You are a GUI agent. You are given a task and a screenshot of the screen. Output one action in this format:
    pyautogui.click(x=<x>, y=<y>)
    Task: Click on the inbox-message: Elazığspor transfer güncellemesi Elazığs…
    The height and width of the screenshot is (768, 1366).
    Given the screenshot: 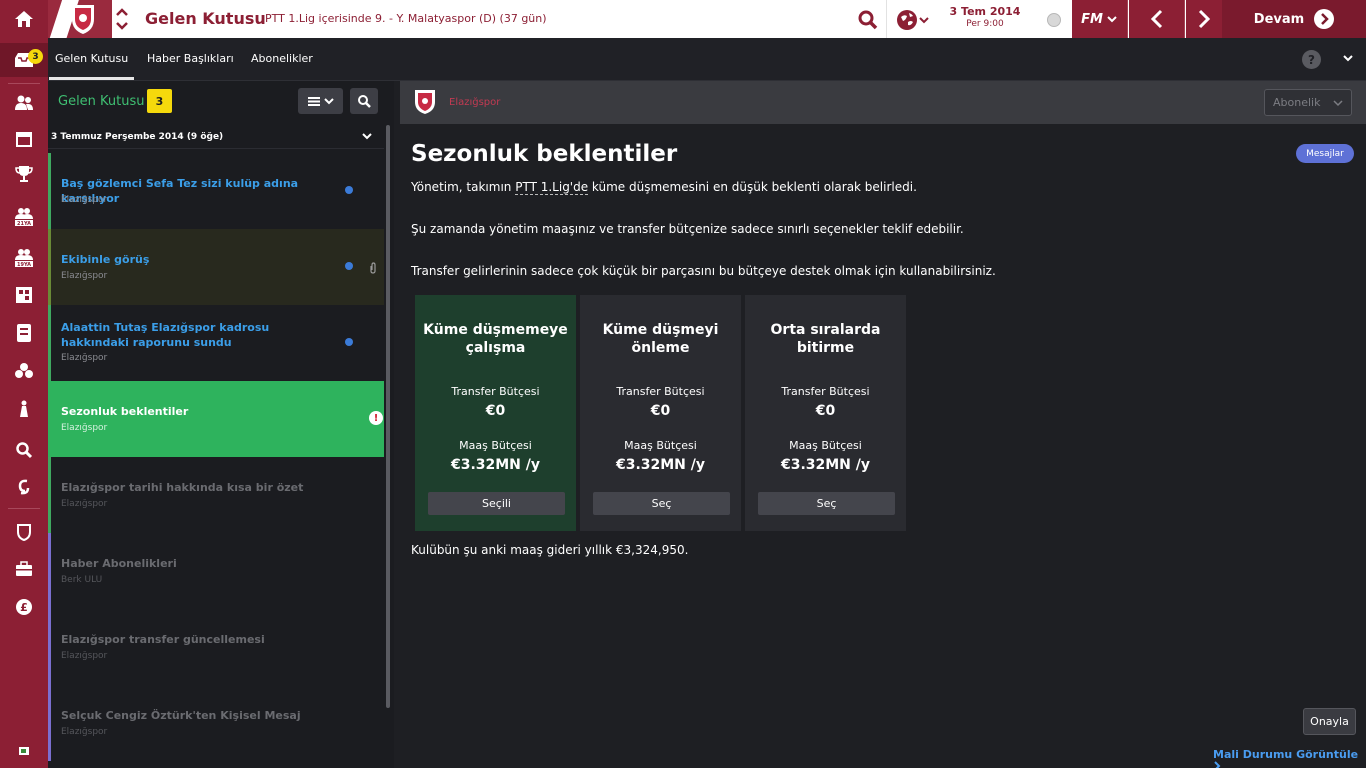 What is the action you would take?
    pyautogui.click(x=216, y=647)
    